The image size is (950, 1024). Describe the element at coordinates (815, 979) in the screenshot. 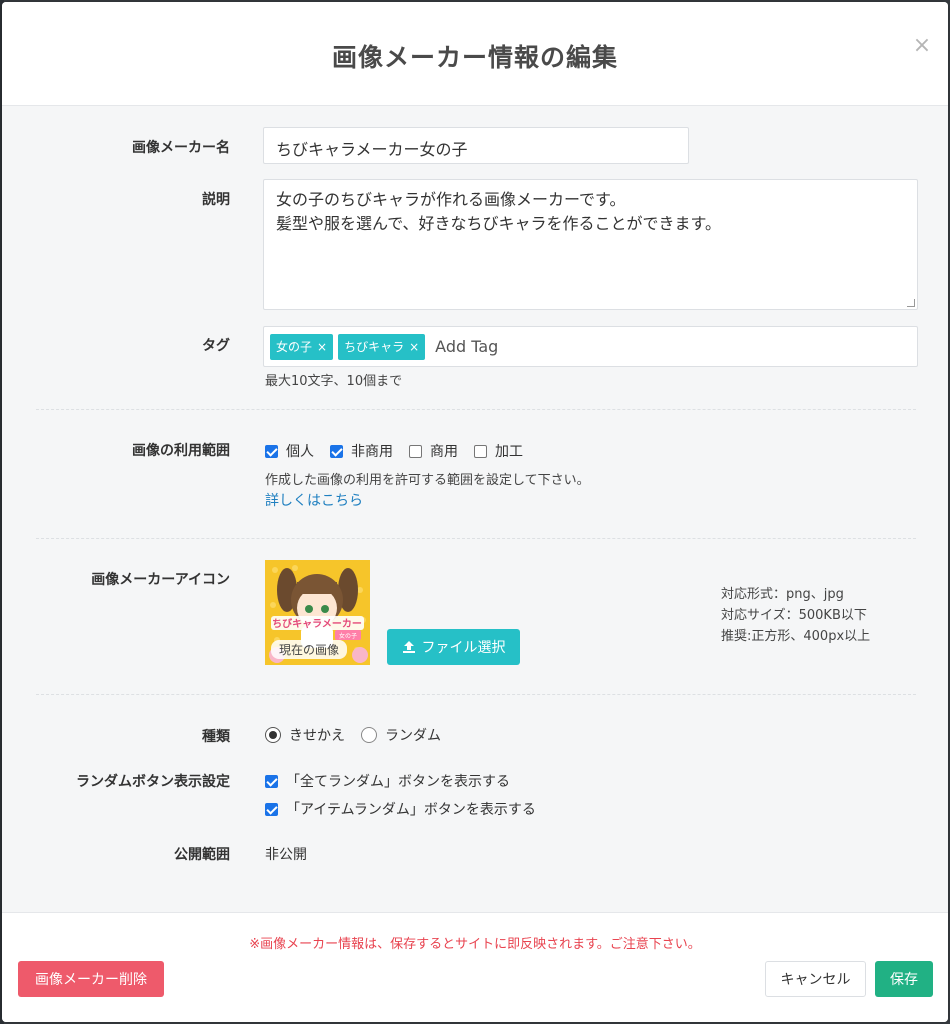

I see `cancel-button: キャンセル` at that location.